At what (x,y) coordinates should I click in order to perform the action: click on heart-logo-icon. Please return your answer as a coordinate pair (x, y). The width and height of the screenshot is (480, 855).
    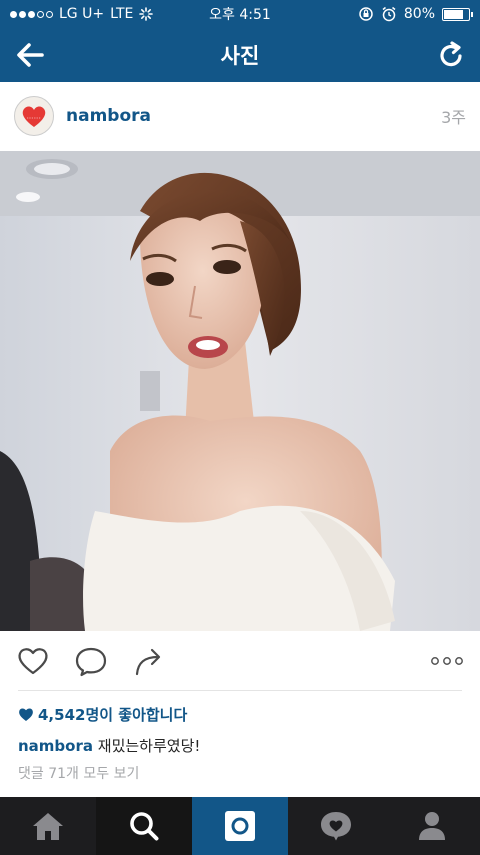
    Looking at the image, I should click on (34, 116).